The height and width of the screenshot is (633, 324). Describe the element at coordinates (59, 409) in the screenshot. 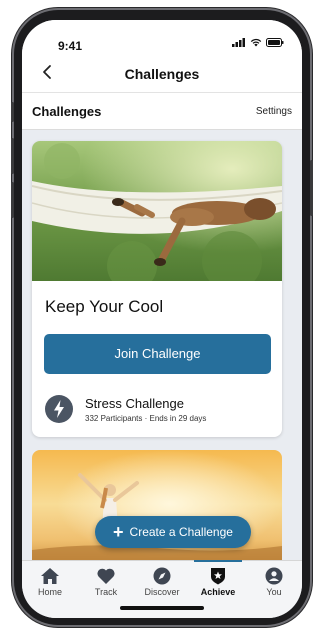

I see `lightning-bolt-icon` at that location.